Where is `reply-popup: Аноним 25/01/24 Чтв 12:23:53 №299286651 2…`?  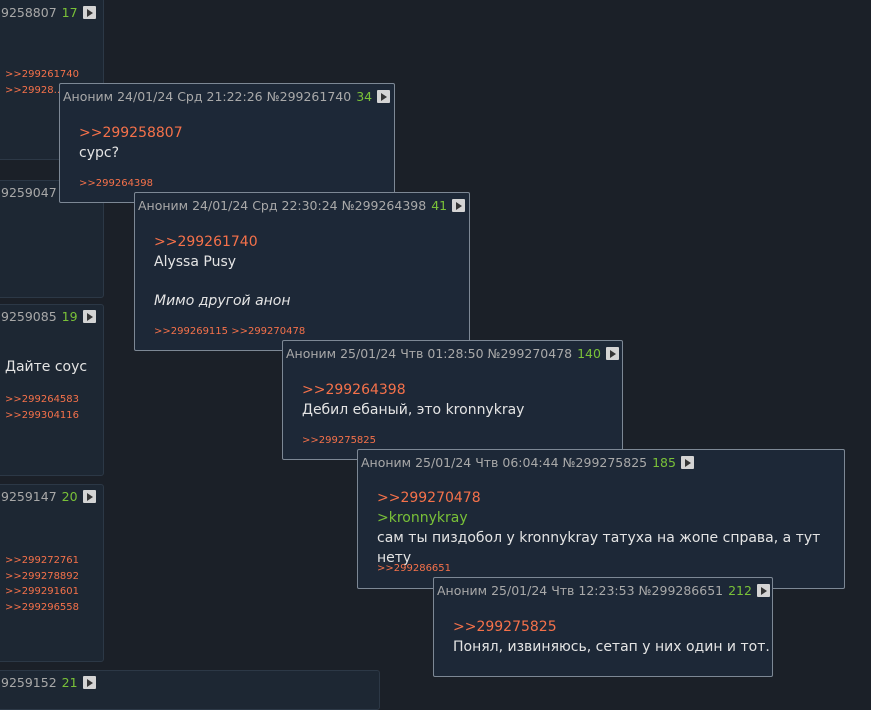
reply-popup: Аноним 25/01/24 Чтв 12:23:53 №299286651 2… is located at coordinates (603, 627).